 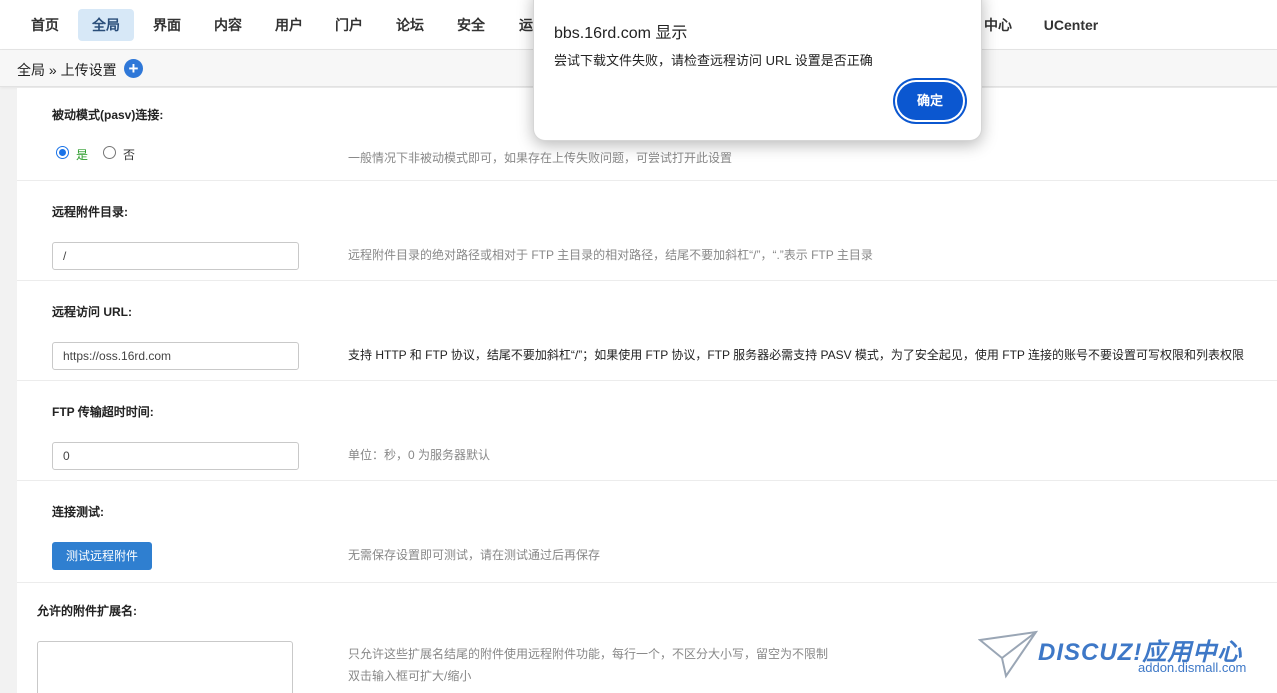 What do you see at coordinates (1192, 667) in the screenshot?
I see `watermark-url: addon.dismall.com` at bounding box center [1192, 667].